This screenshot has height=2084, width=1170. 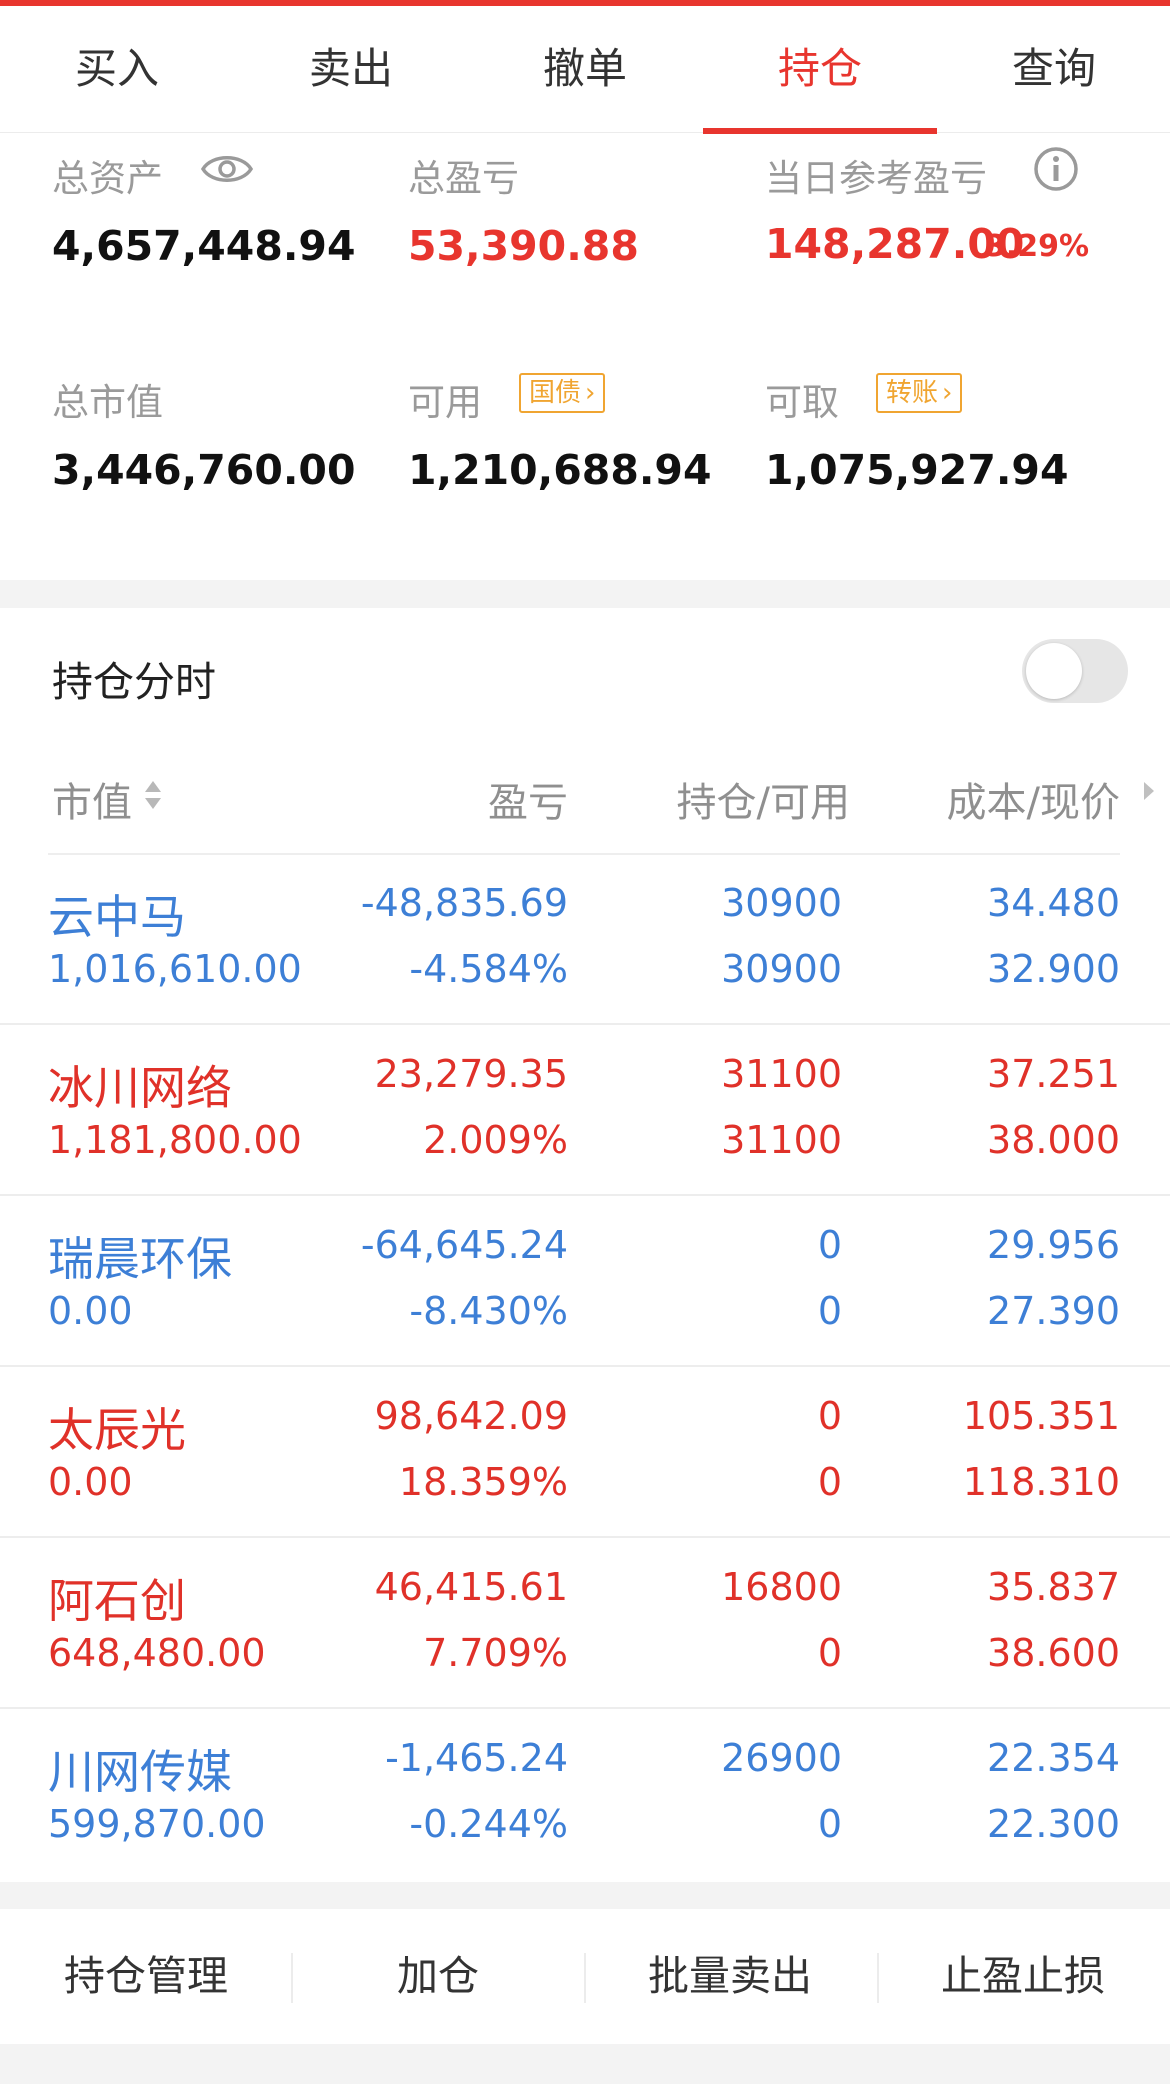 I want to click on stock-position: 16800, so click(x=781, y=1587).